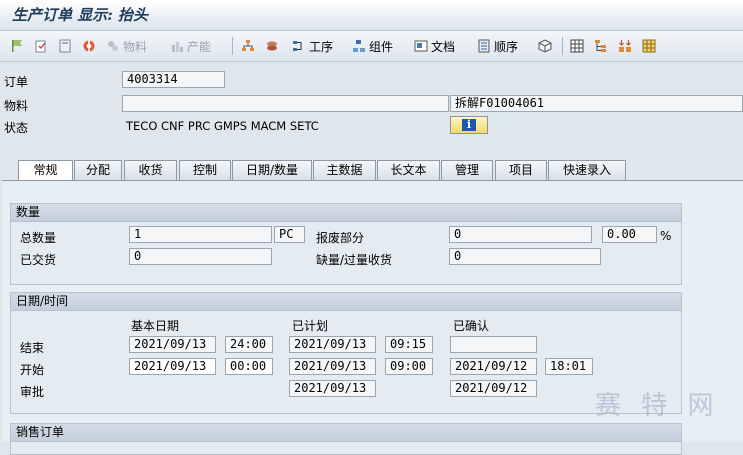 This screenshot has height=455, width=743. Describe the element at coordinates (409, 366) in the screenshot. I see `start-scheduled-time-field: 09:00` at that location.